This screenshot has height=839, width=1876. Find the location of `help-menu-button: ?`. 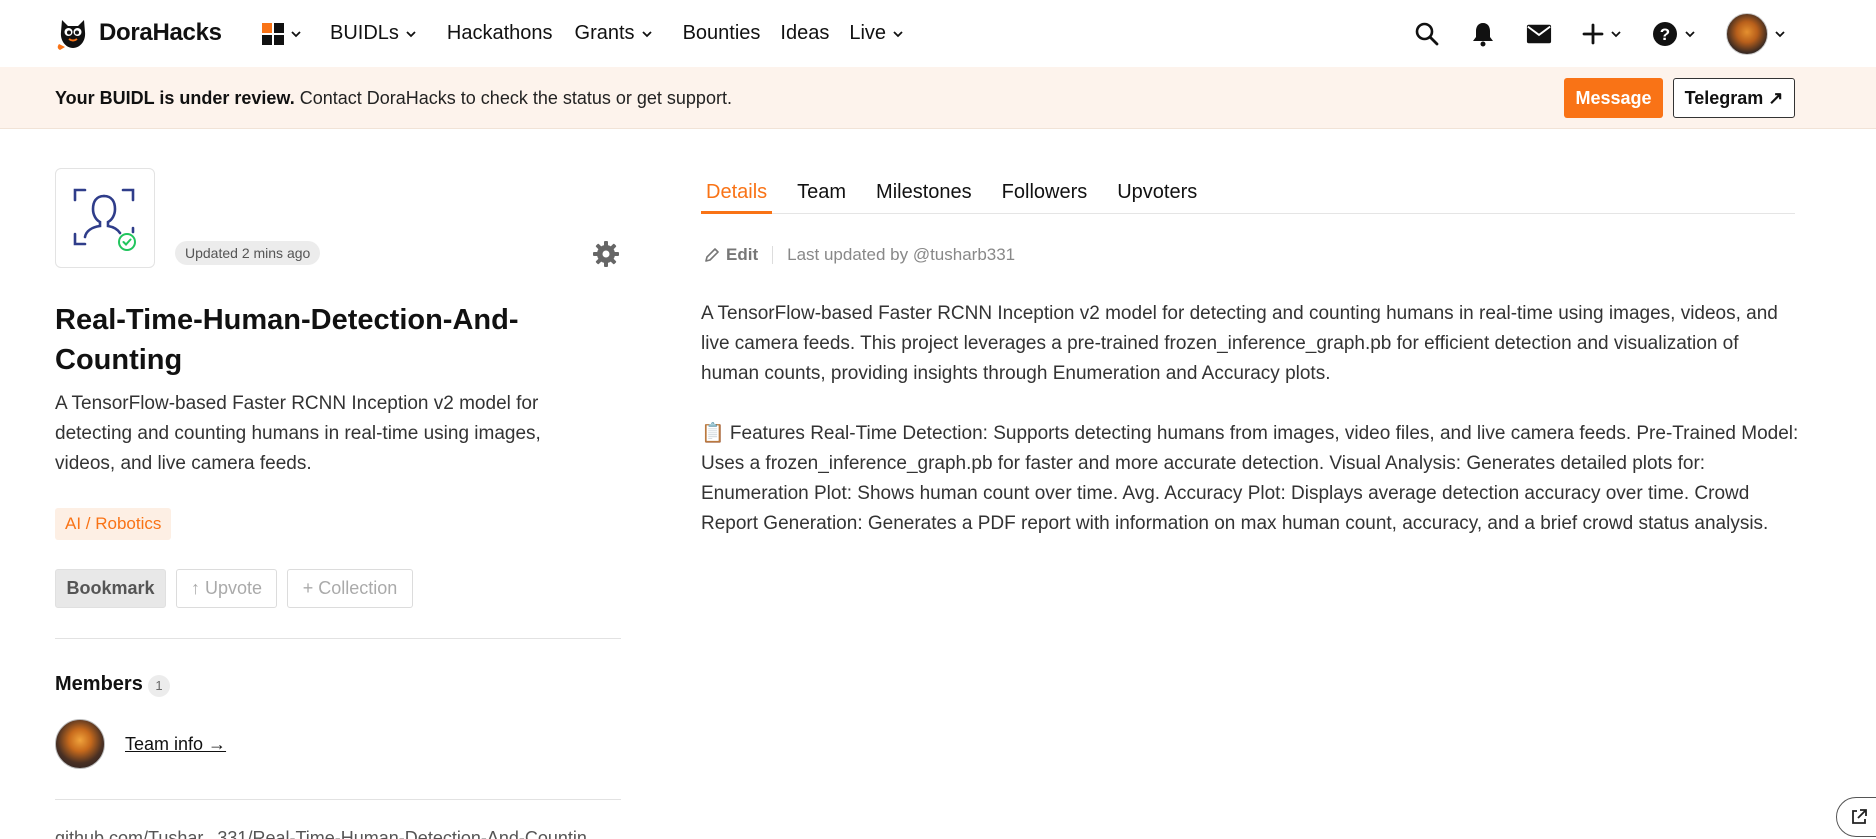

help-menu-button: ? is located at coordinates (1674, 34).